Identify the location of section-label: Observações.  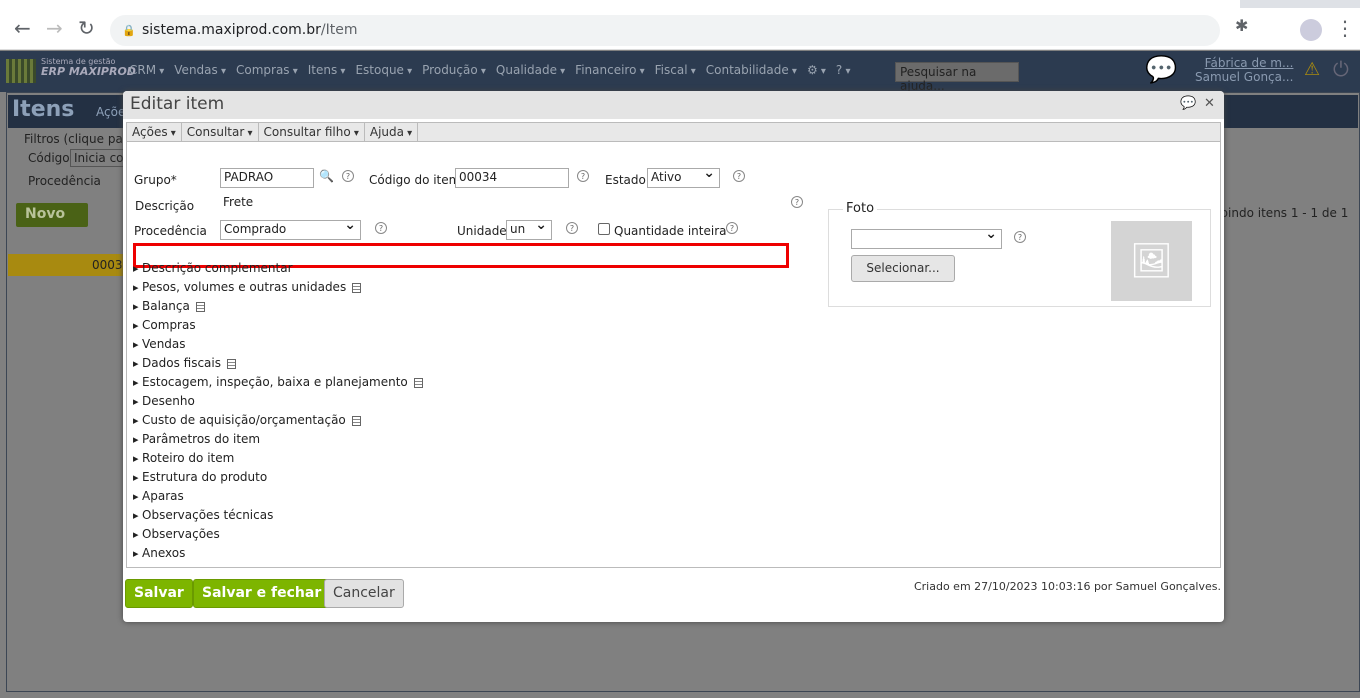
(181, 534).